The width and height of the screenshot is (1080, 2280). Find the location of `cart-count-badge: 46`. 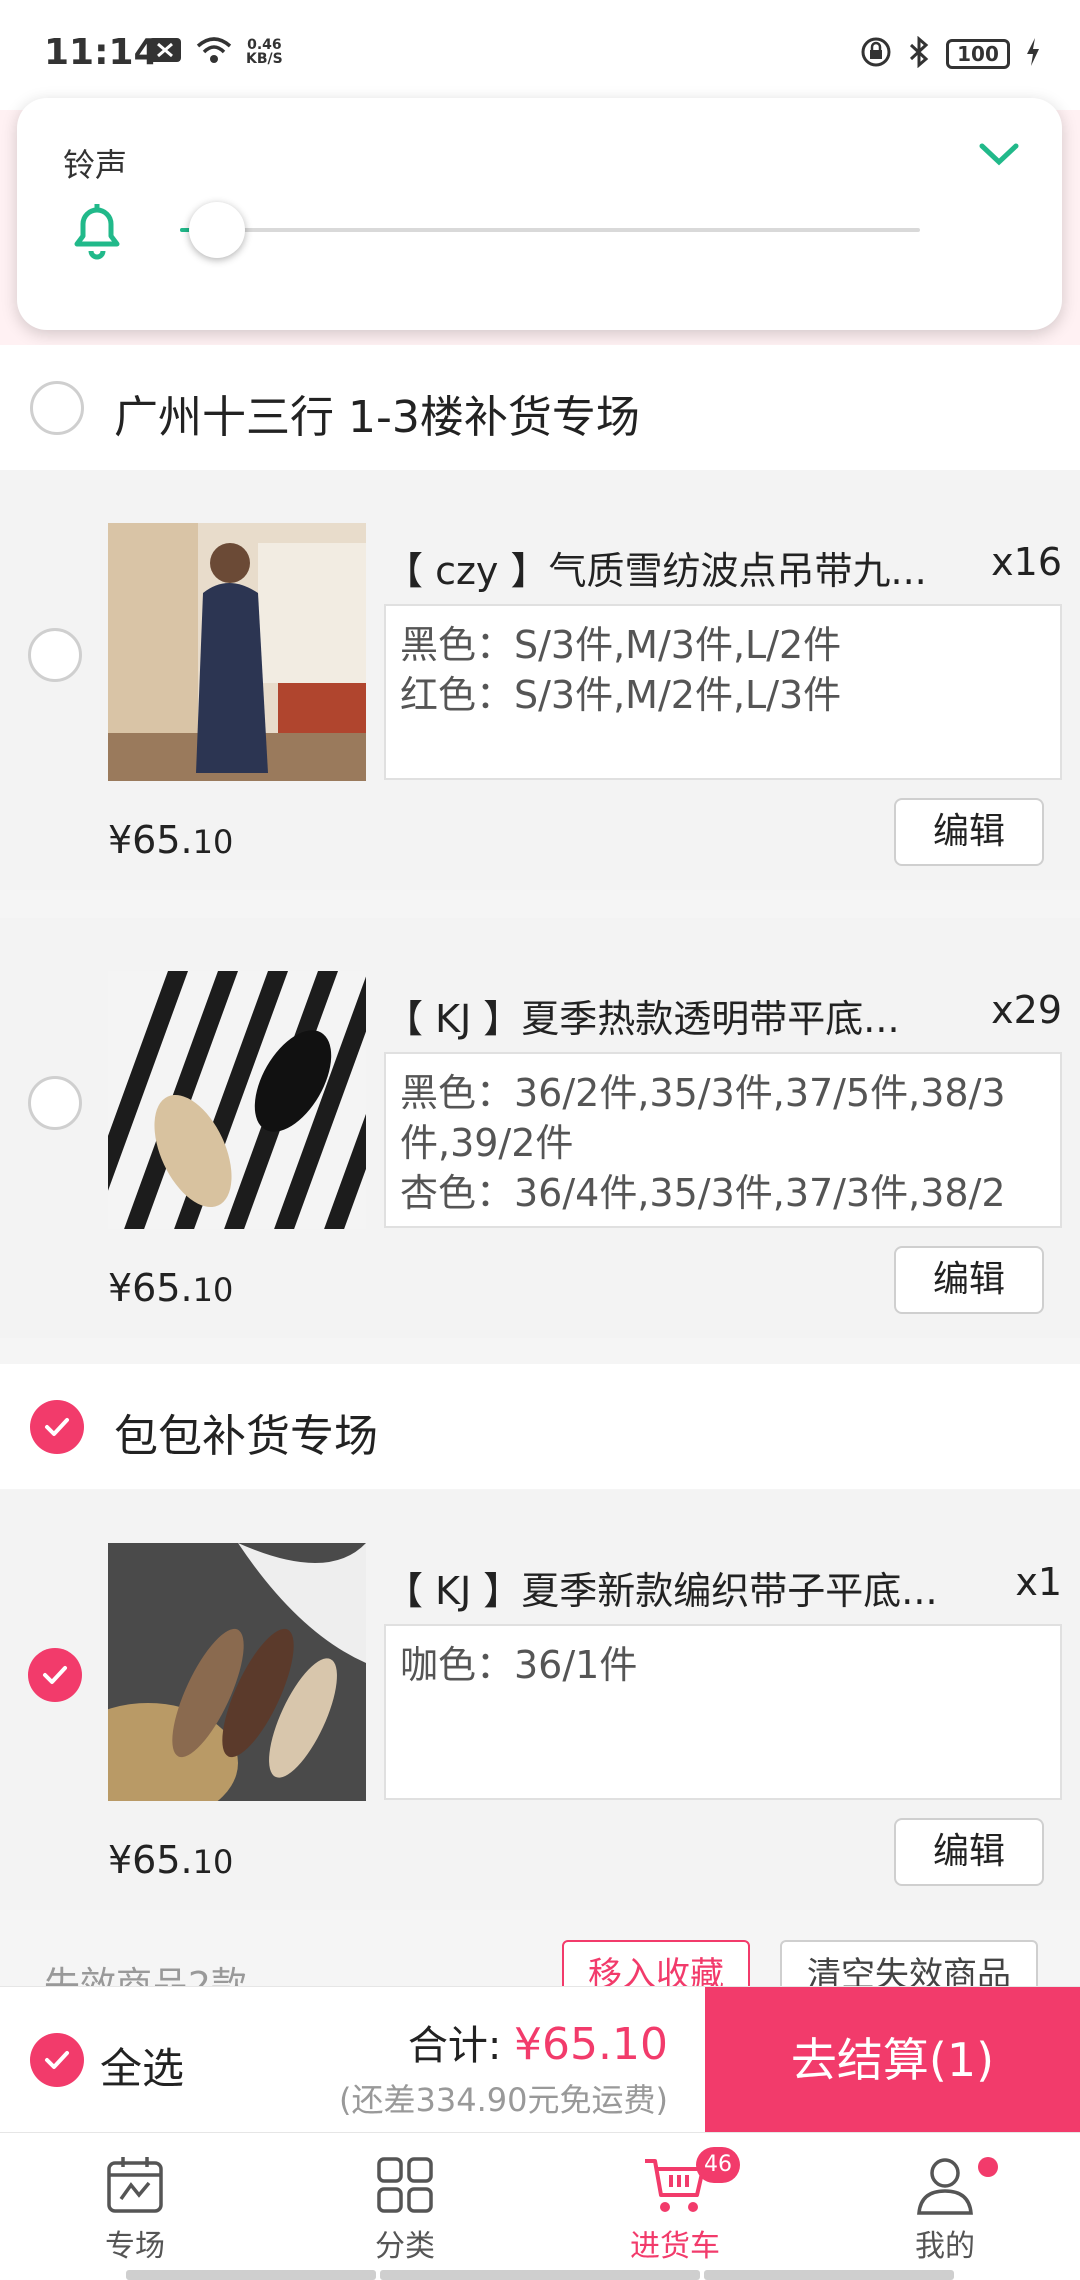

cart-count-badge: 46 is located at coordinates (718, 2165).